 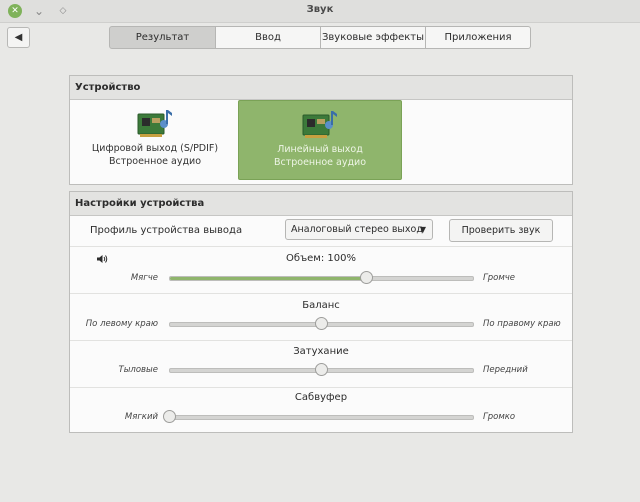 I want to click on balance-slider-handle, so click(x=321, y=323).